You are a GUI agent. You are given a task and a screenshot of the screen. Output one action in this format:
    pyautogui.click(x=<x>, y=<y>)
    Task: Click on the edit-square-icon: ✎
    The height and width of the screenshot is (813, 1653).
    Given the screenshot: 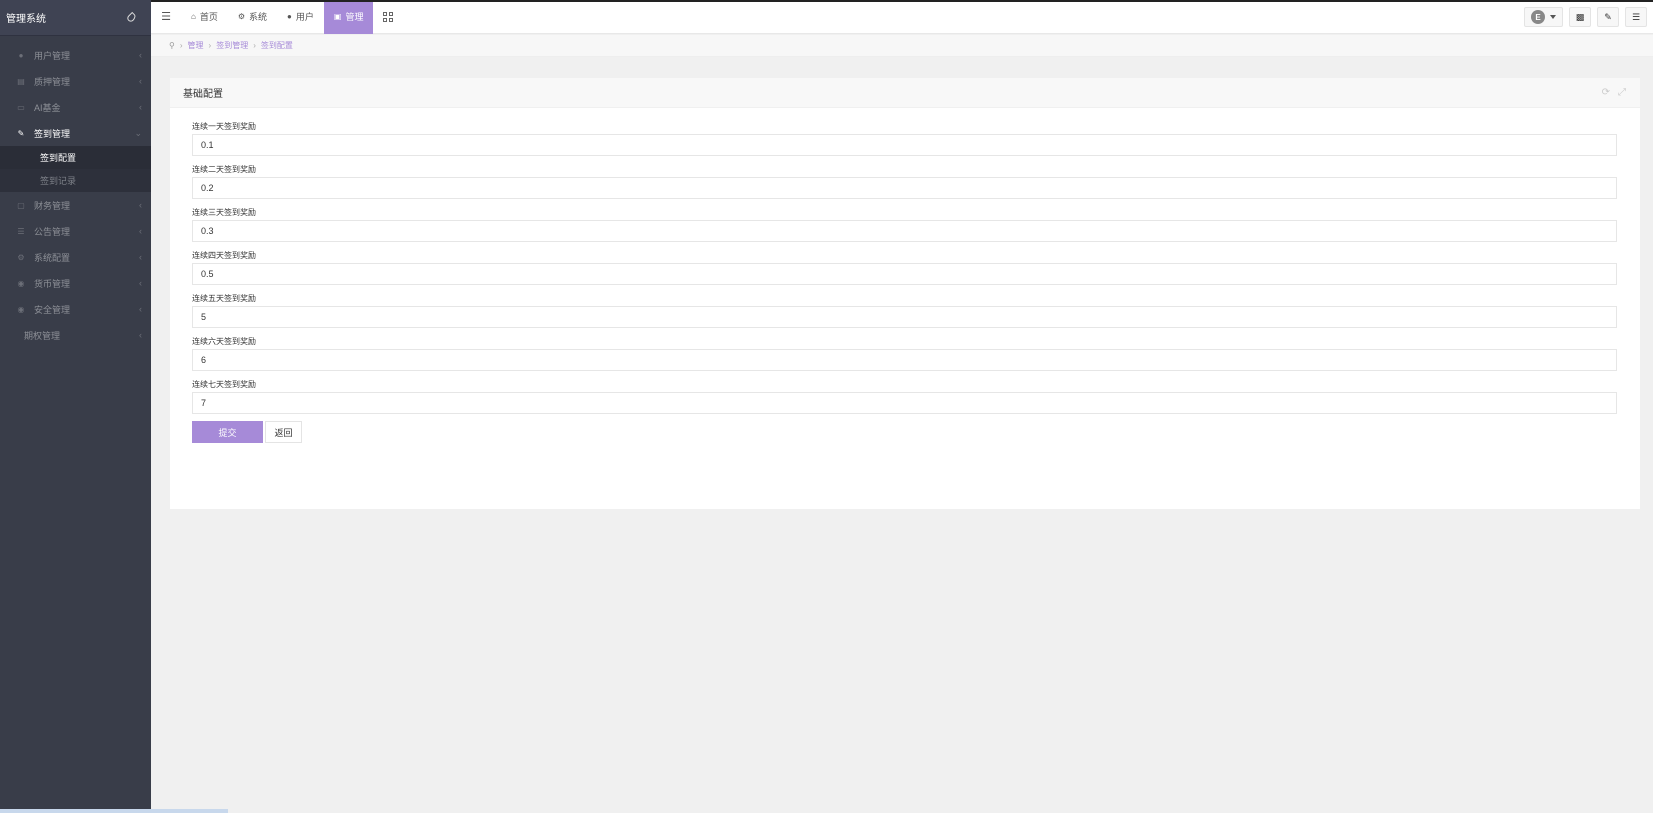 What is the action you would take?
    pyautogui.click(x=1608, y=16)
    